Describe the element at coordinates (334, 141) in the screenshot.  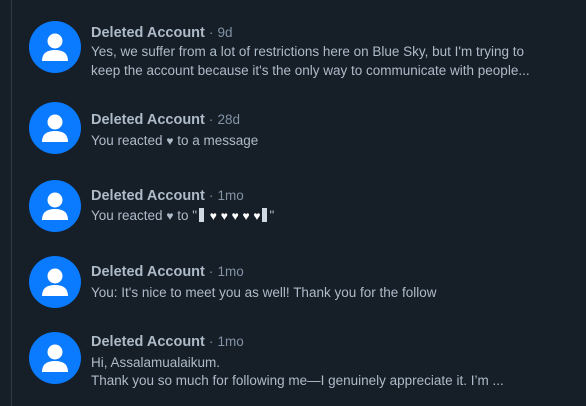
I see `message-preview: You reacted ♥ to a message` at that location.